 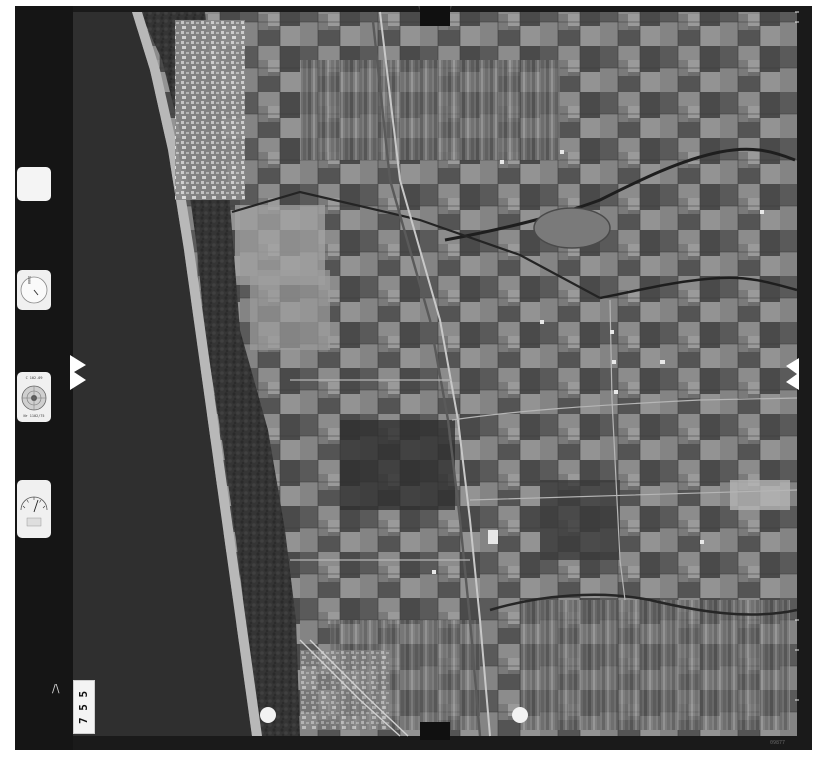 I want to click on town, so click(x=210, y=110).